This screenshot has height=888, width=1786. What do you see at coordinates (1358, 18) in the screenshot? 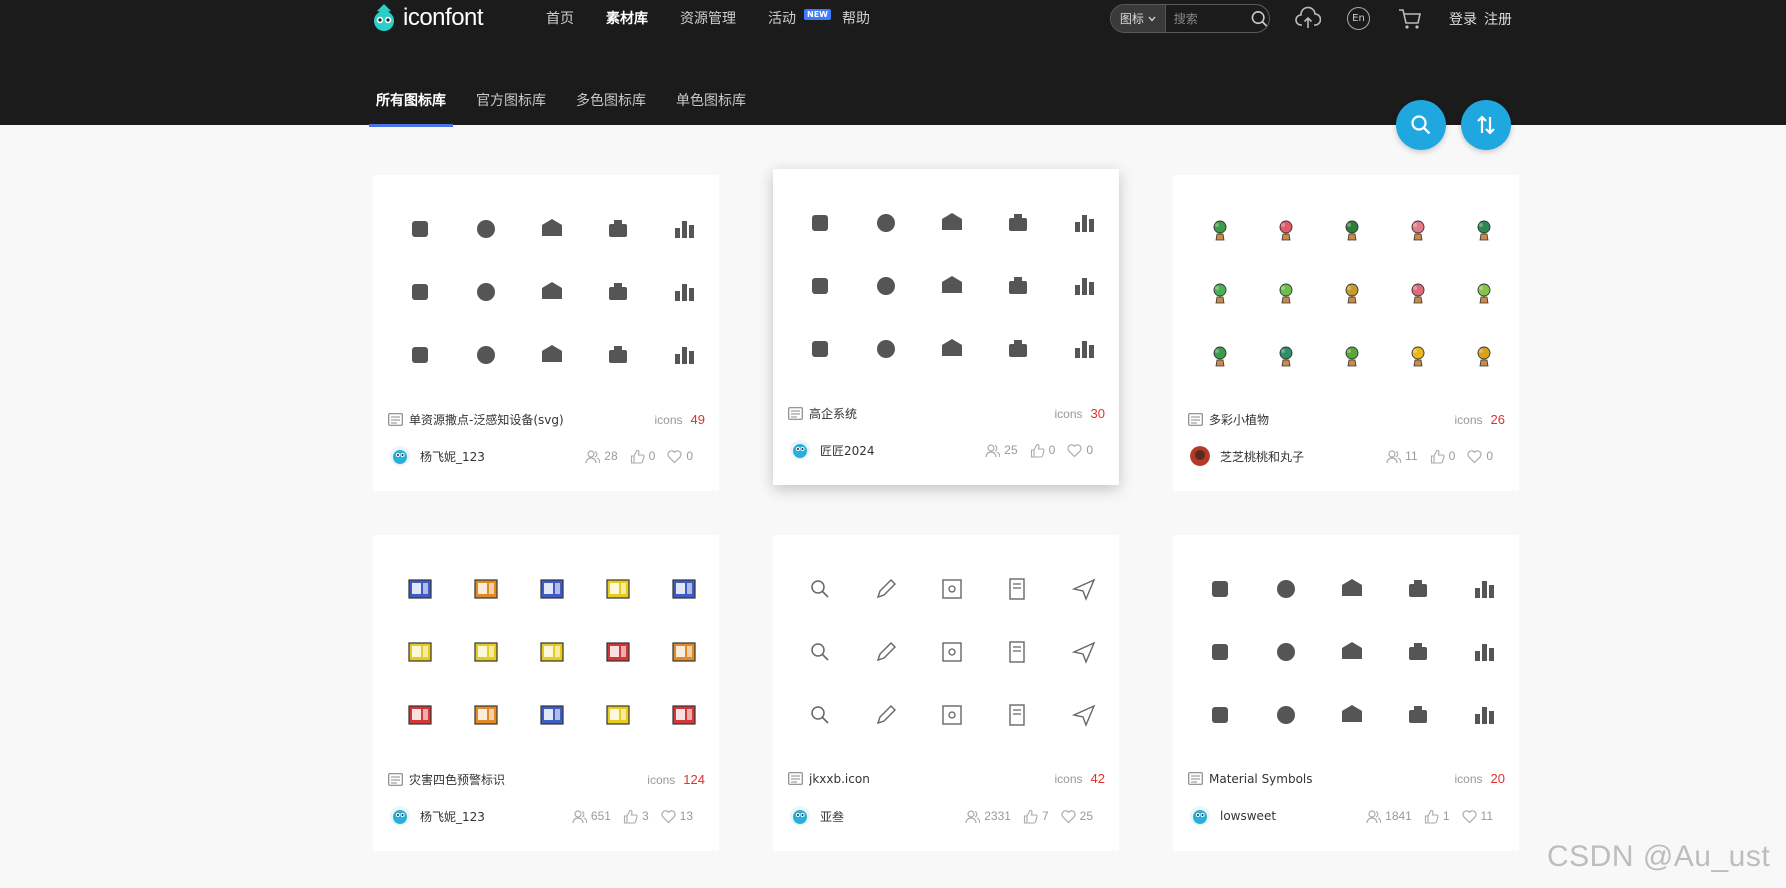
I see `language-button: En` at bounding box center [1358, 18].